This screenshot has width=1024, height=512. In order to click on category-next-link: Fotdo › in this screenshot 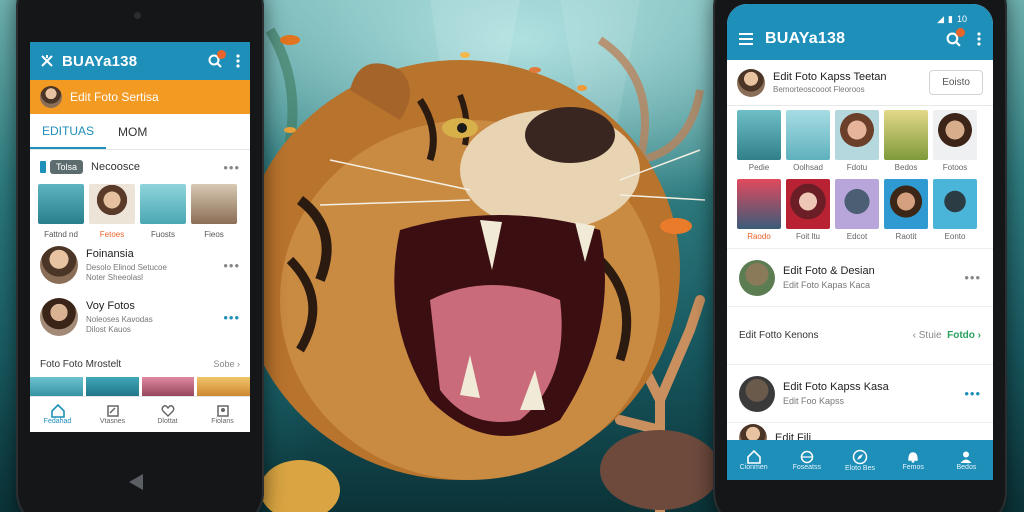, I will do `click(964, 335)`.